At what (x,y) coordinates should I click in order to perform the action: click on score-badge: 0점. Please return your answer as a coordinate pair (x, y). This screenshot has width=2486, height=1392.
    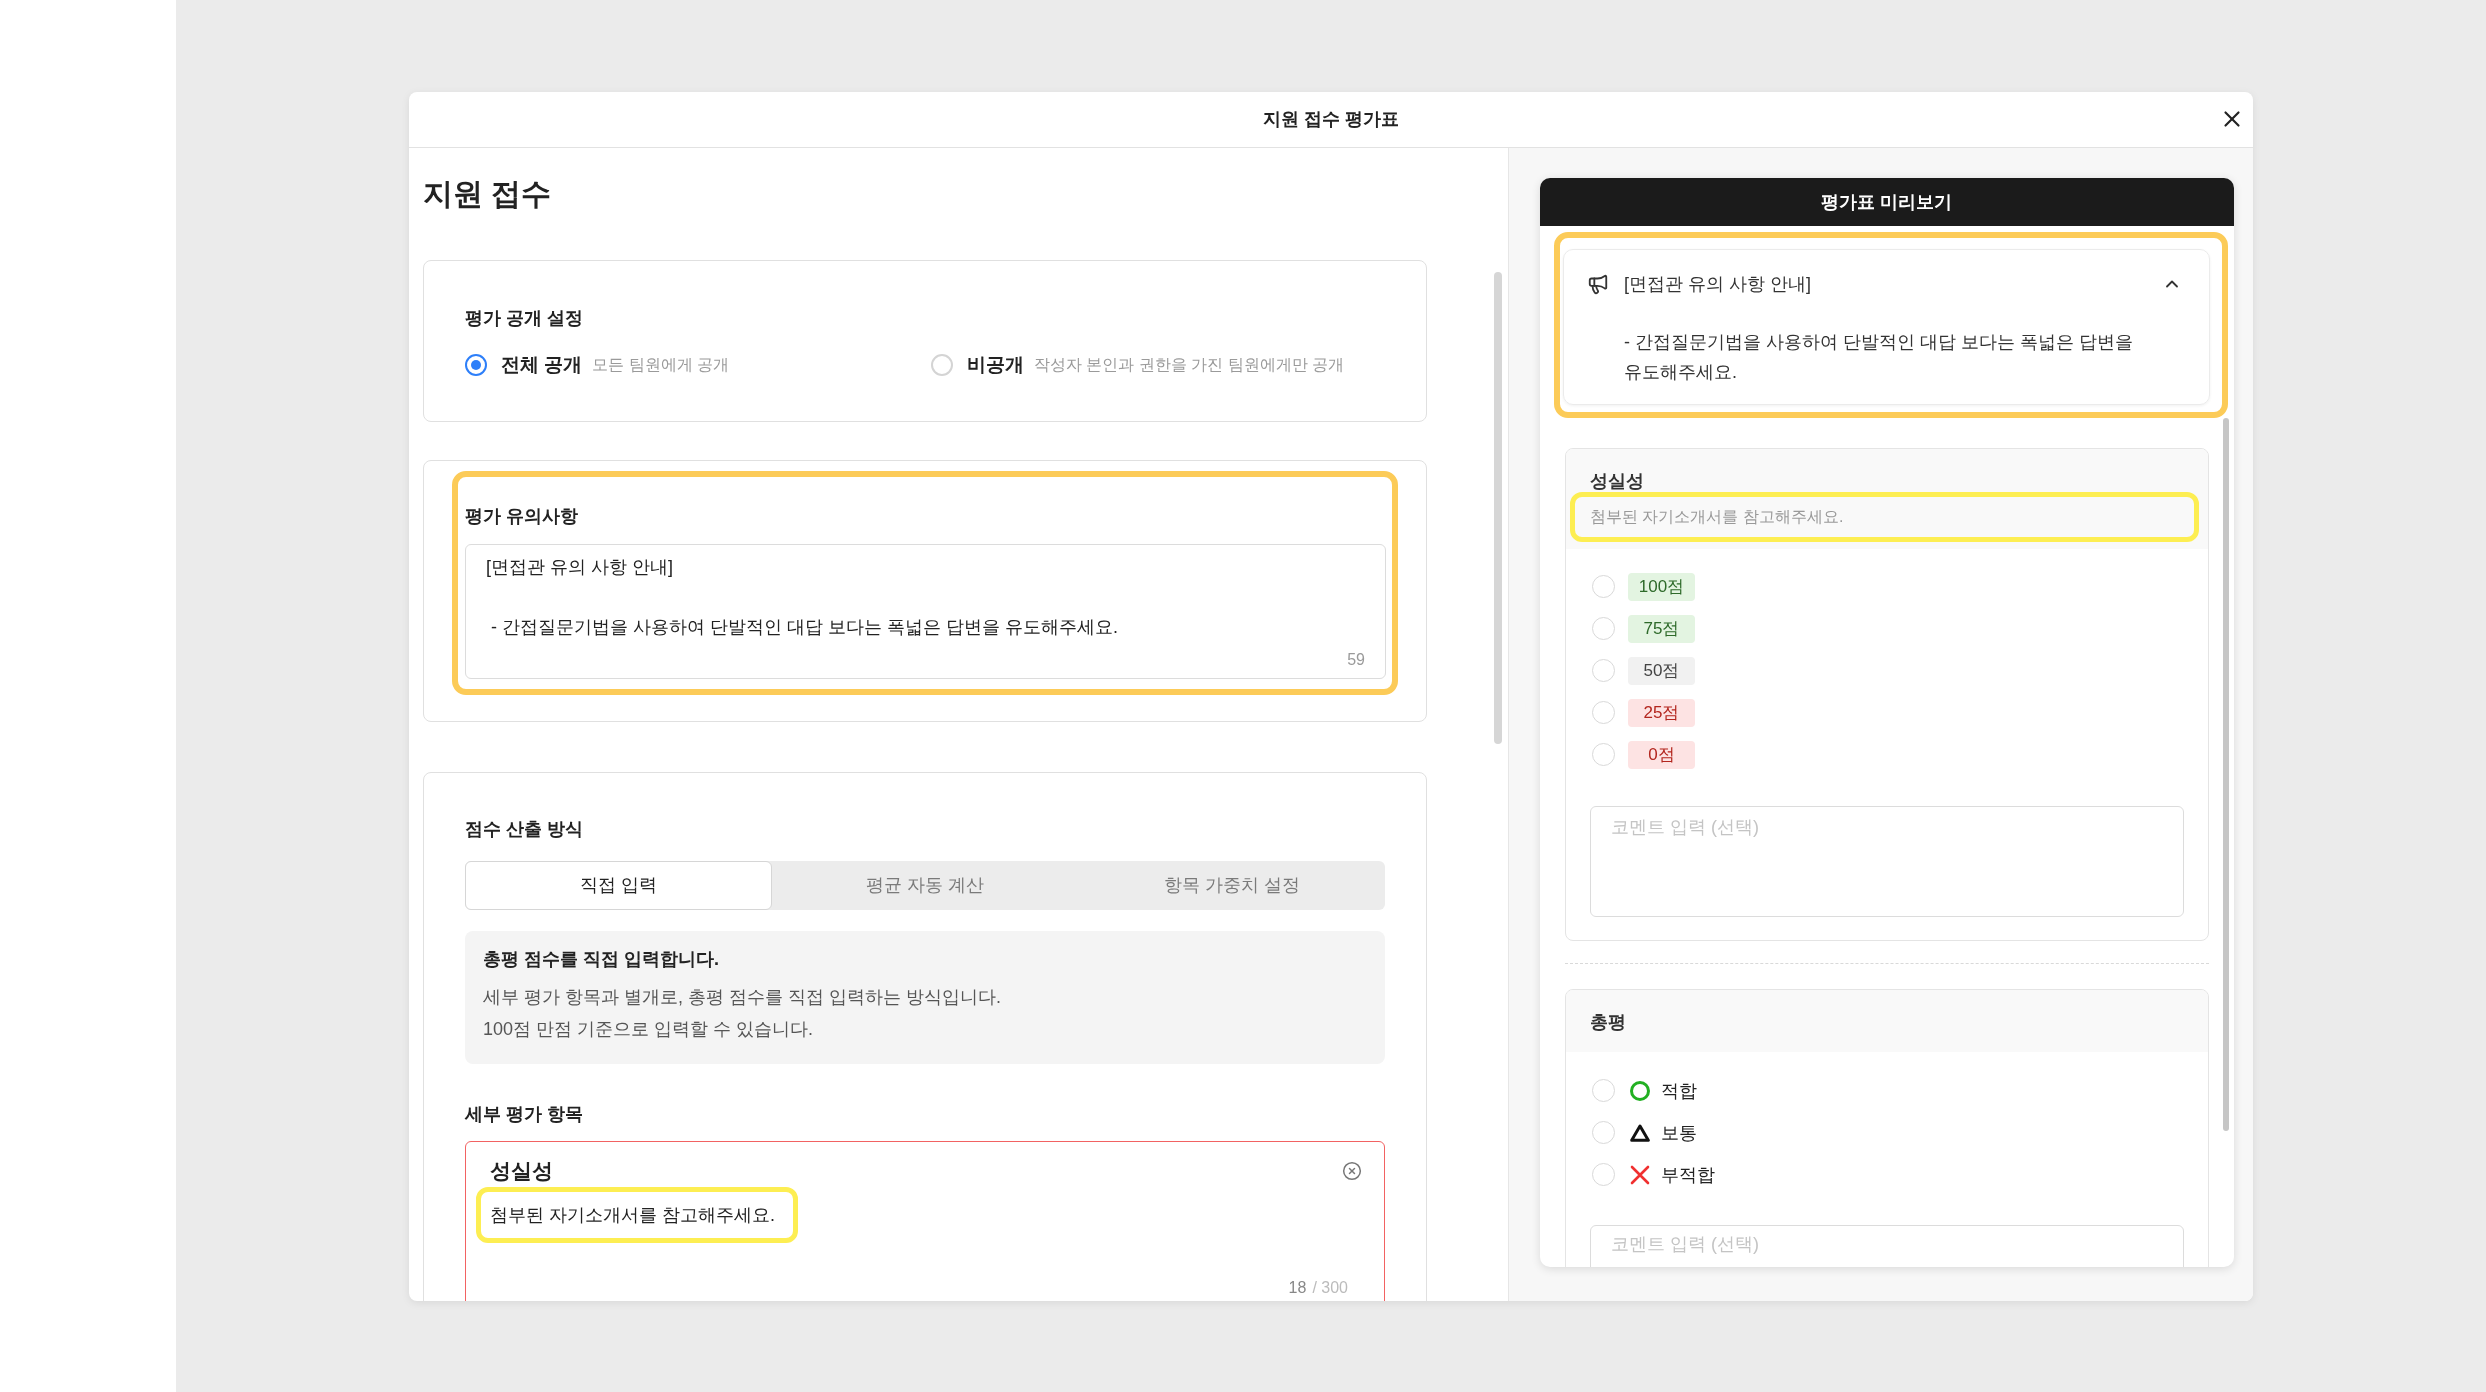
    Looking at the image, I should click on (1661, 754).